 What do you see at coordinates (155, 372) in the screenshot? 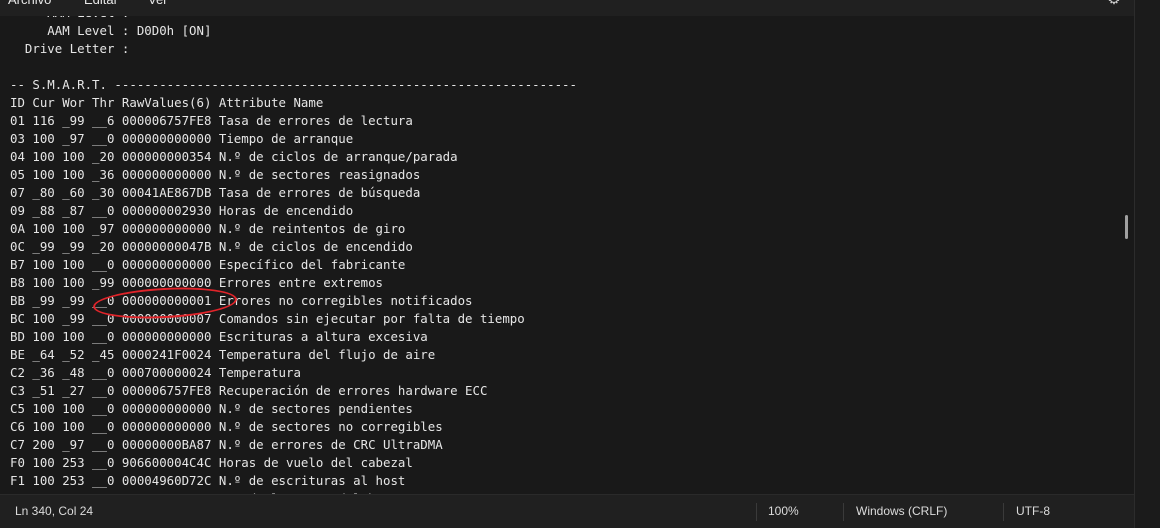
I see `text-line: C2 _36 _48 __0 000700000024 Temperatura` at bounding box center [155, 372].